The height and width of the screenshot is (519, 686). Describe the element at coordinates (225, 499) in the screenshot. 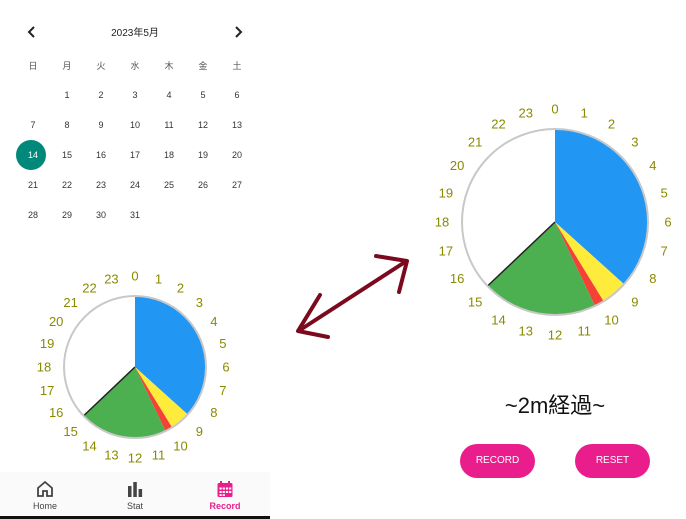

I see `nav-item-record: Record` at that location.